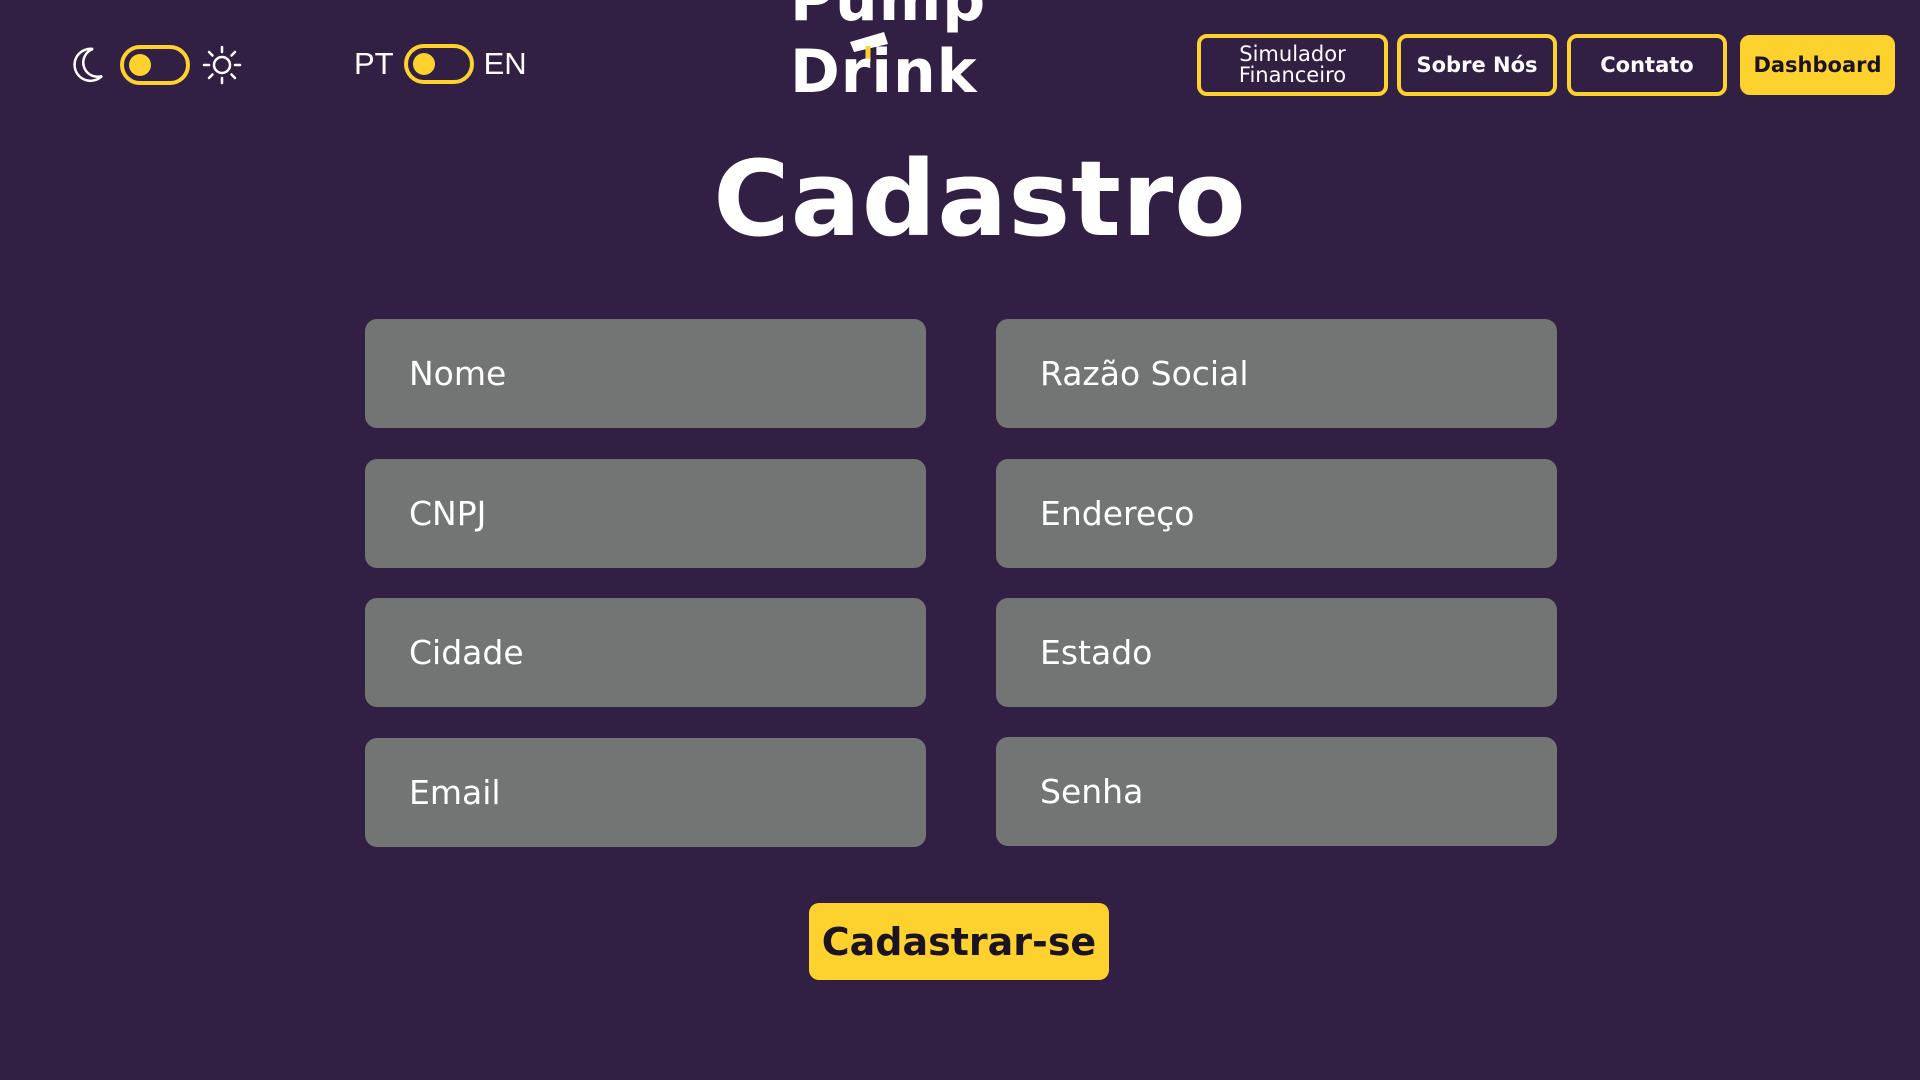  Describe the element at coordinates (1292, 54) in the screenshot. I see `nav-simulador-line1: Simulador` at that location.